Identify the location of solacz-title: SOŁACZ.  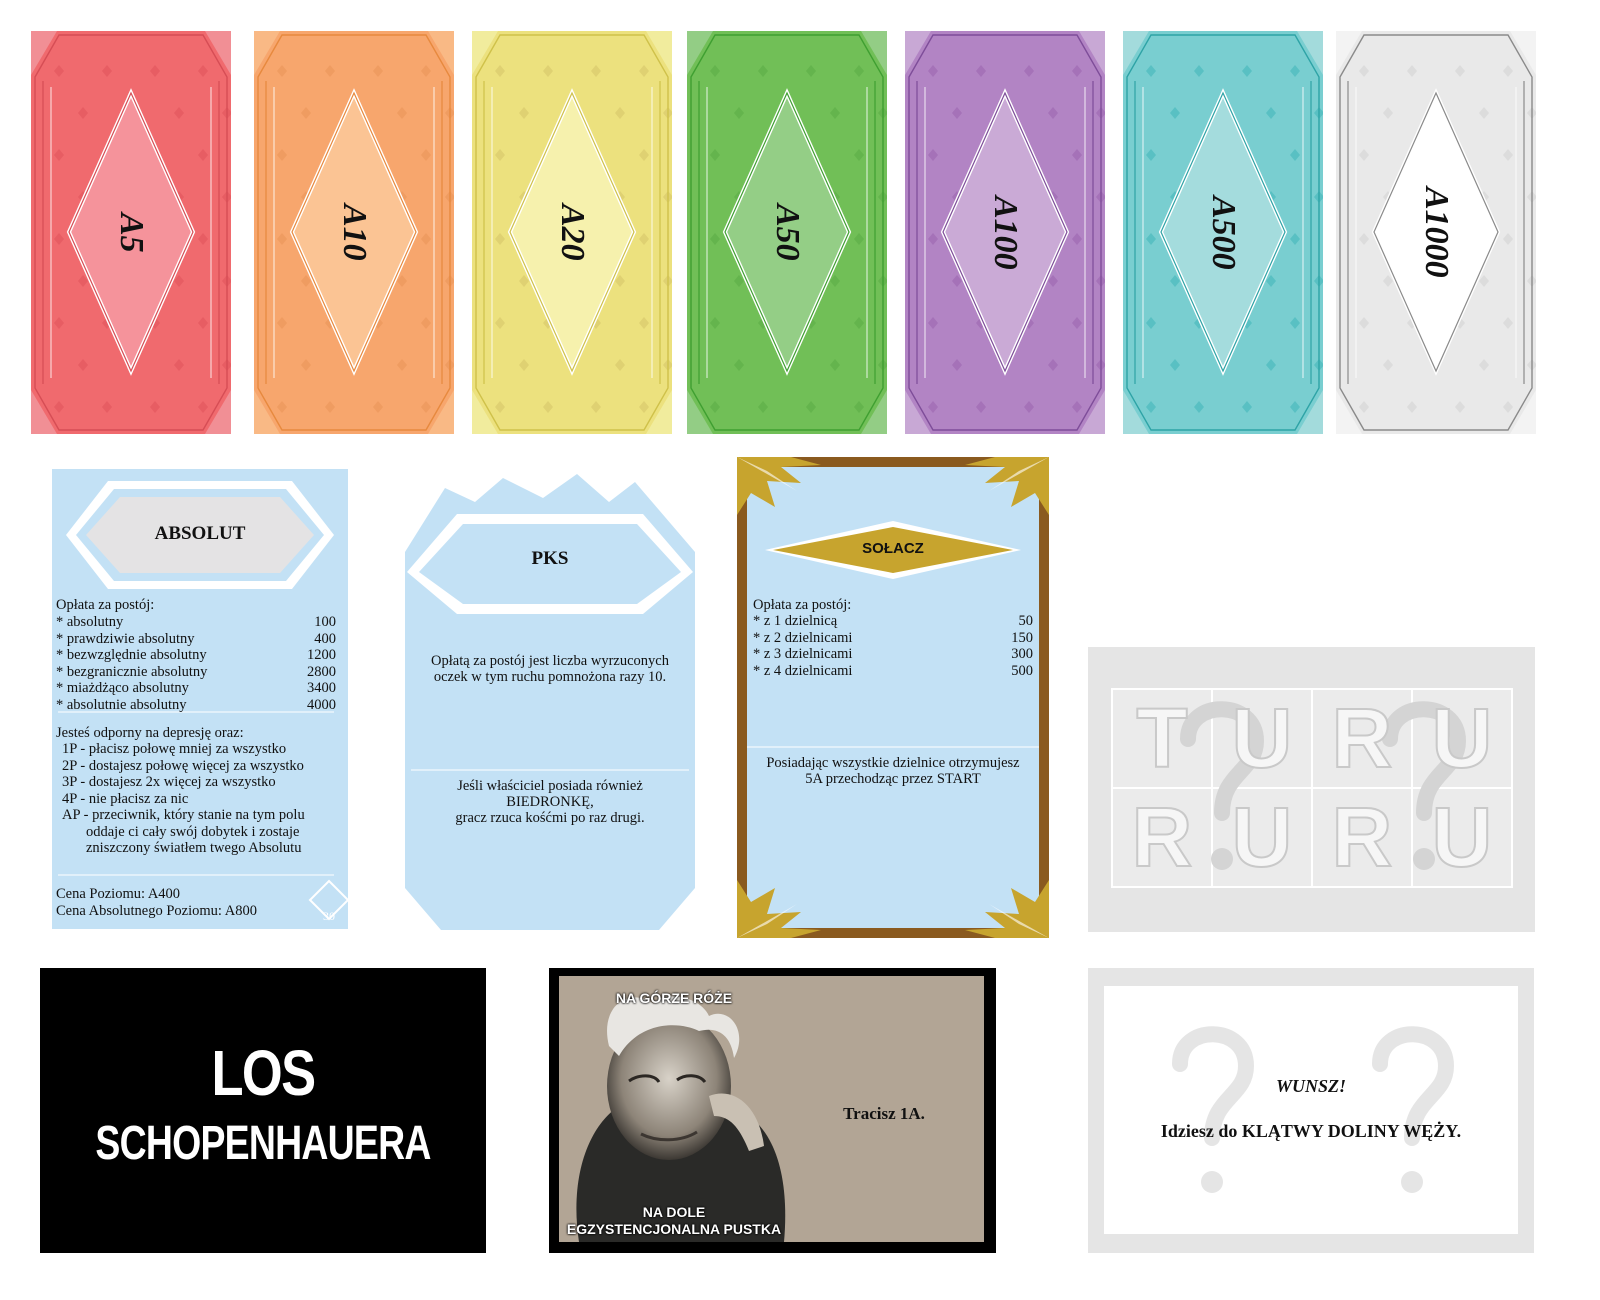
(893, 548).